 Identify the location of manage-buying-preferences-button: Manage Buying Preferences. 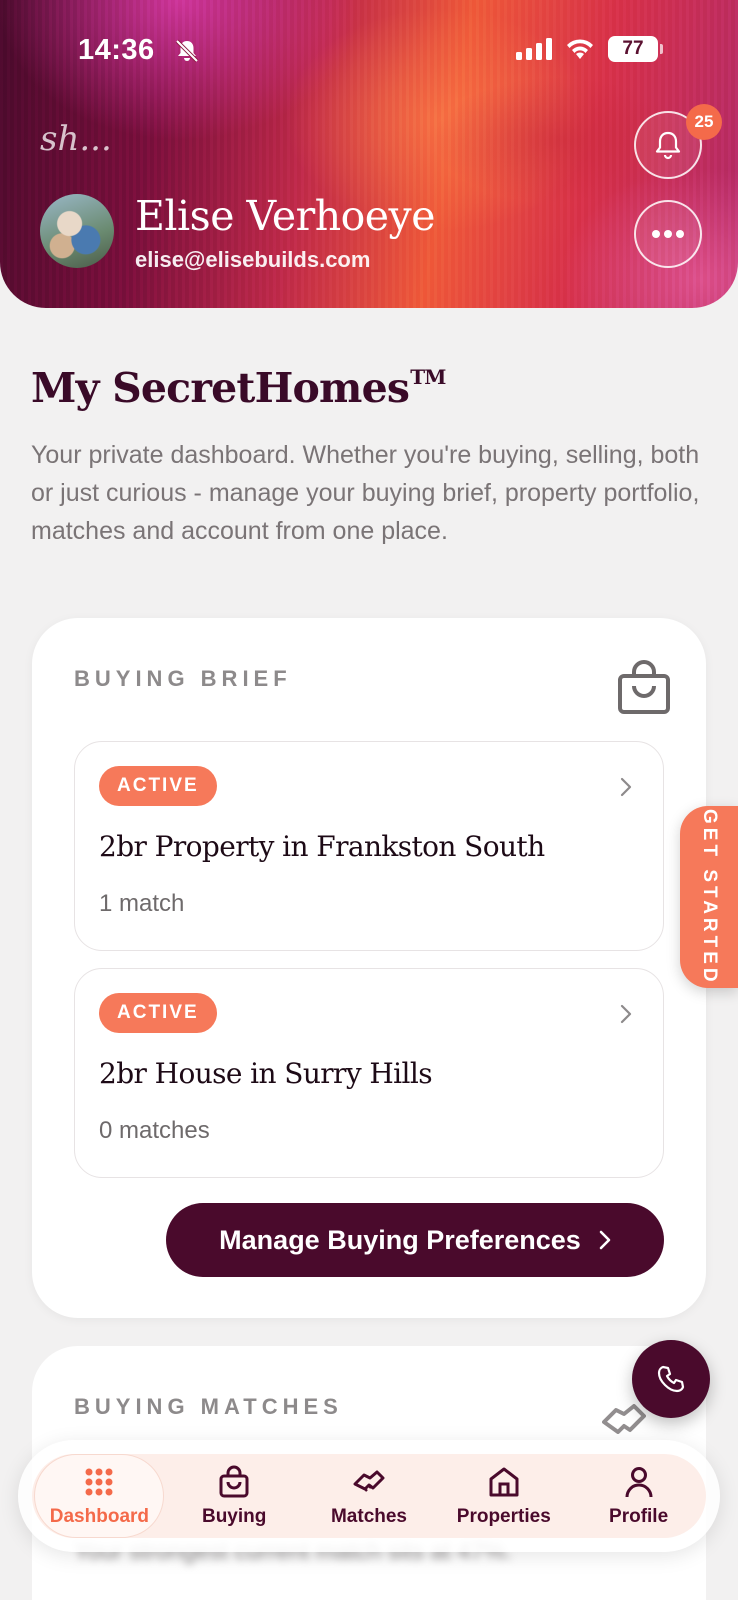
(415, 1240).